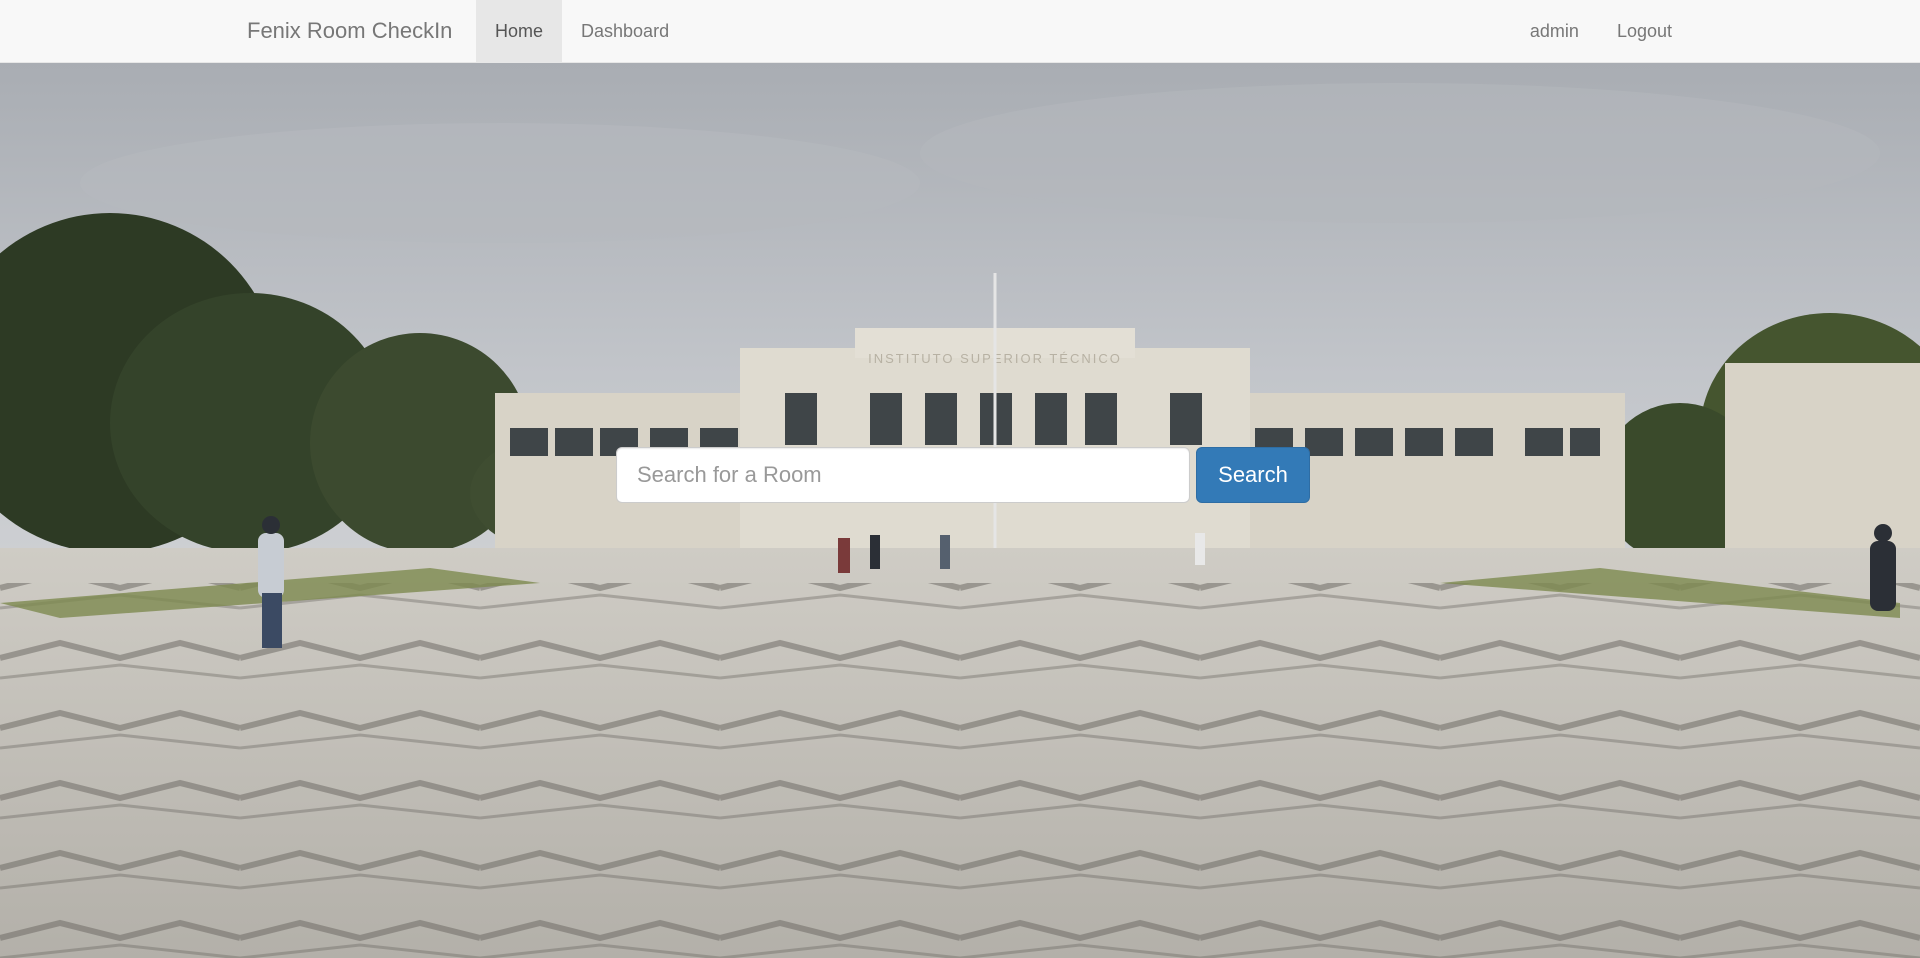 This screenshot has height=958, width=1920. What do you see at coordinates (903, 475) in the screenshot?
I see `room-search-input` at bounding box center [903, 475].